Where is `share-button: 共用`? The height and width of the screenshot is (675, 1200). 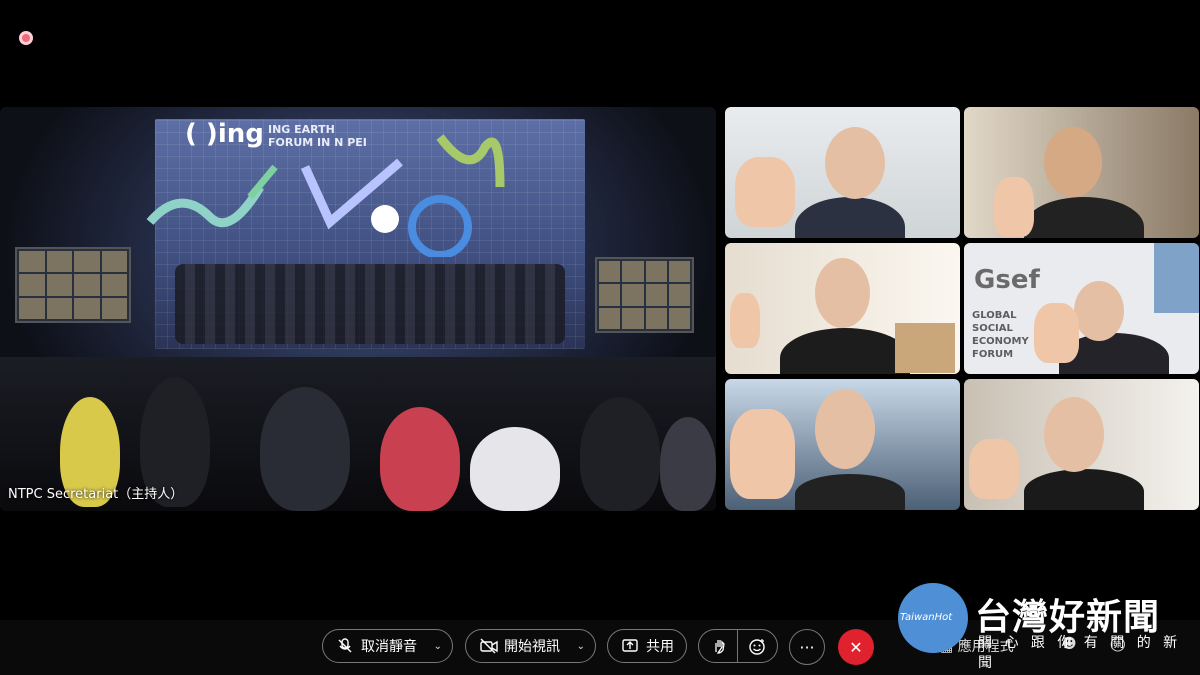 share-button: 共用 is located at coordinates (647, 646).